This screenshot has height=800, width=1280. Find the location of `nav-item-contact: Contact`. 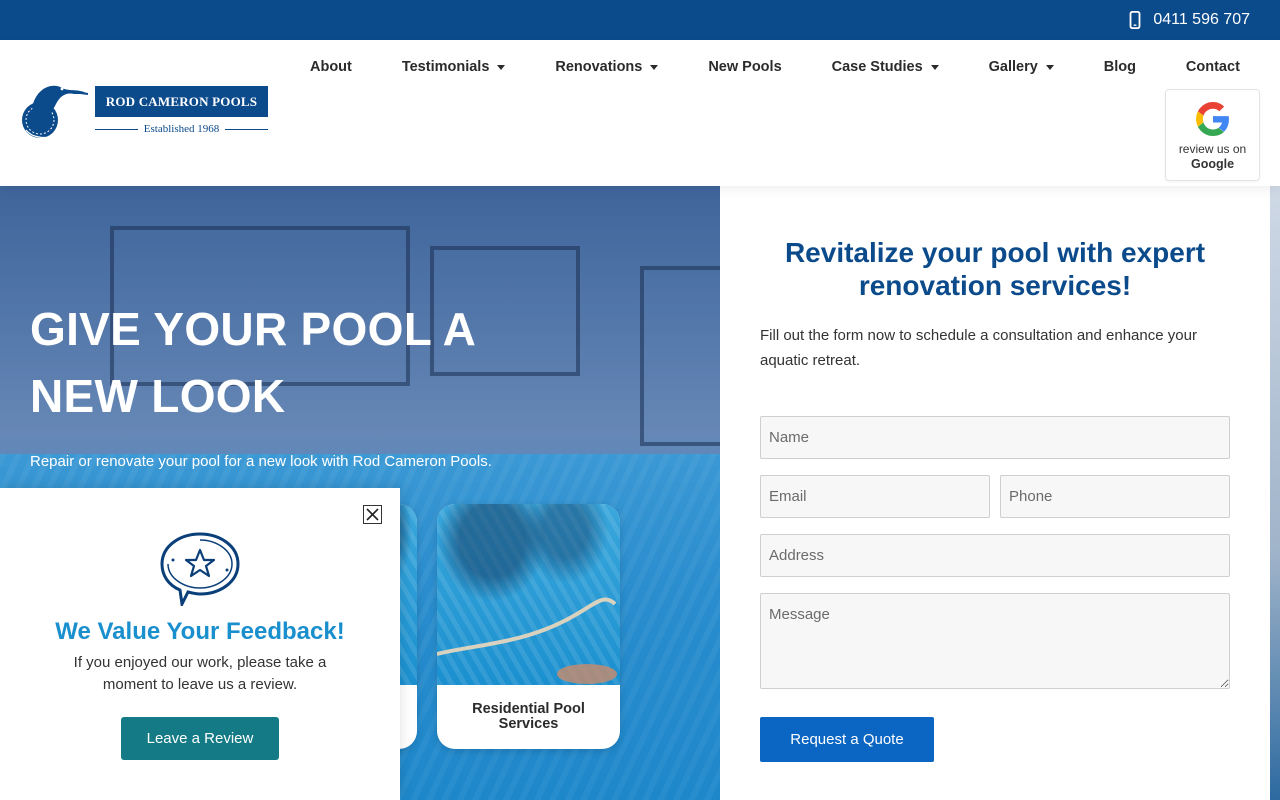

nav-item-contact: Contact is located at coordinates (1213, 67).